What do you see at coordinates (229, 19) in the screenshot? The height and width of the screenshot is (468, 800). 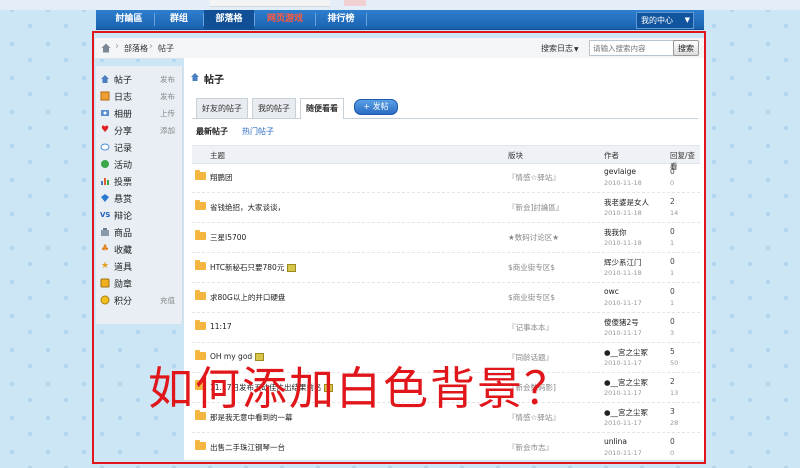 I see `nav-blog: 部落格` at bounding box center [229, 19].